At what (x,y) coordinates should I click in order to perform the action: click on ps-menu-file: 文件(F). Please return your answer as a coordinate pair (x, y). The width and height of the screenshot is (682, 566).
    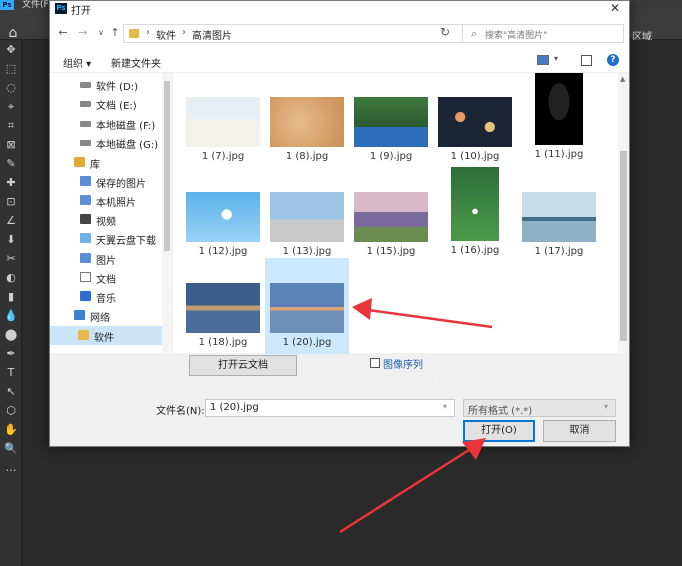
    Looking at the image, I should click on (37, 5).